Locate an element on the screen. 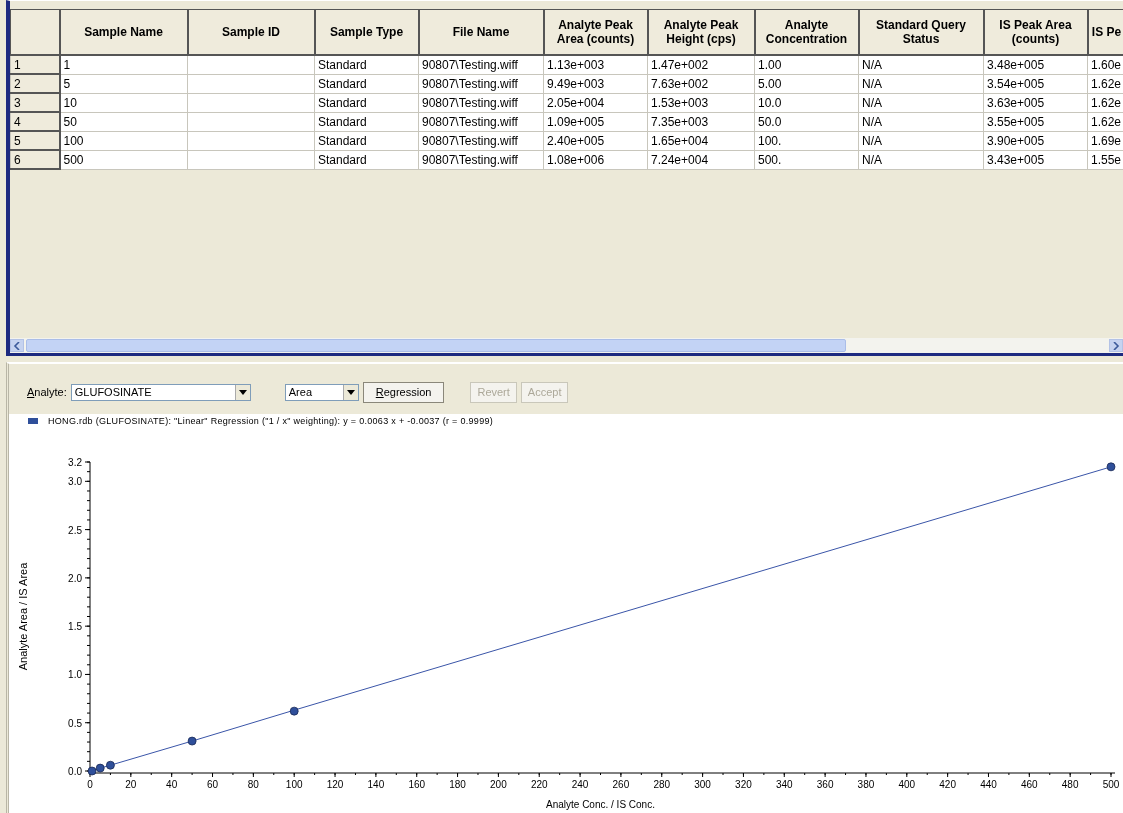  table-cell: 3.54e+005 is located at coordinates (1016, 83).